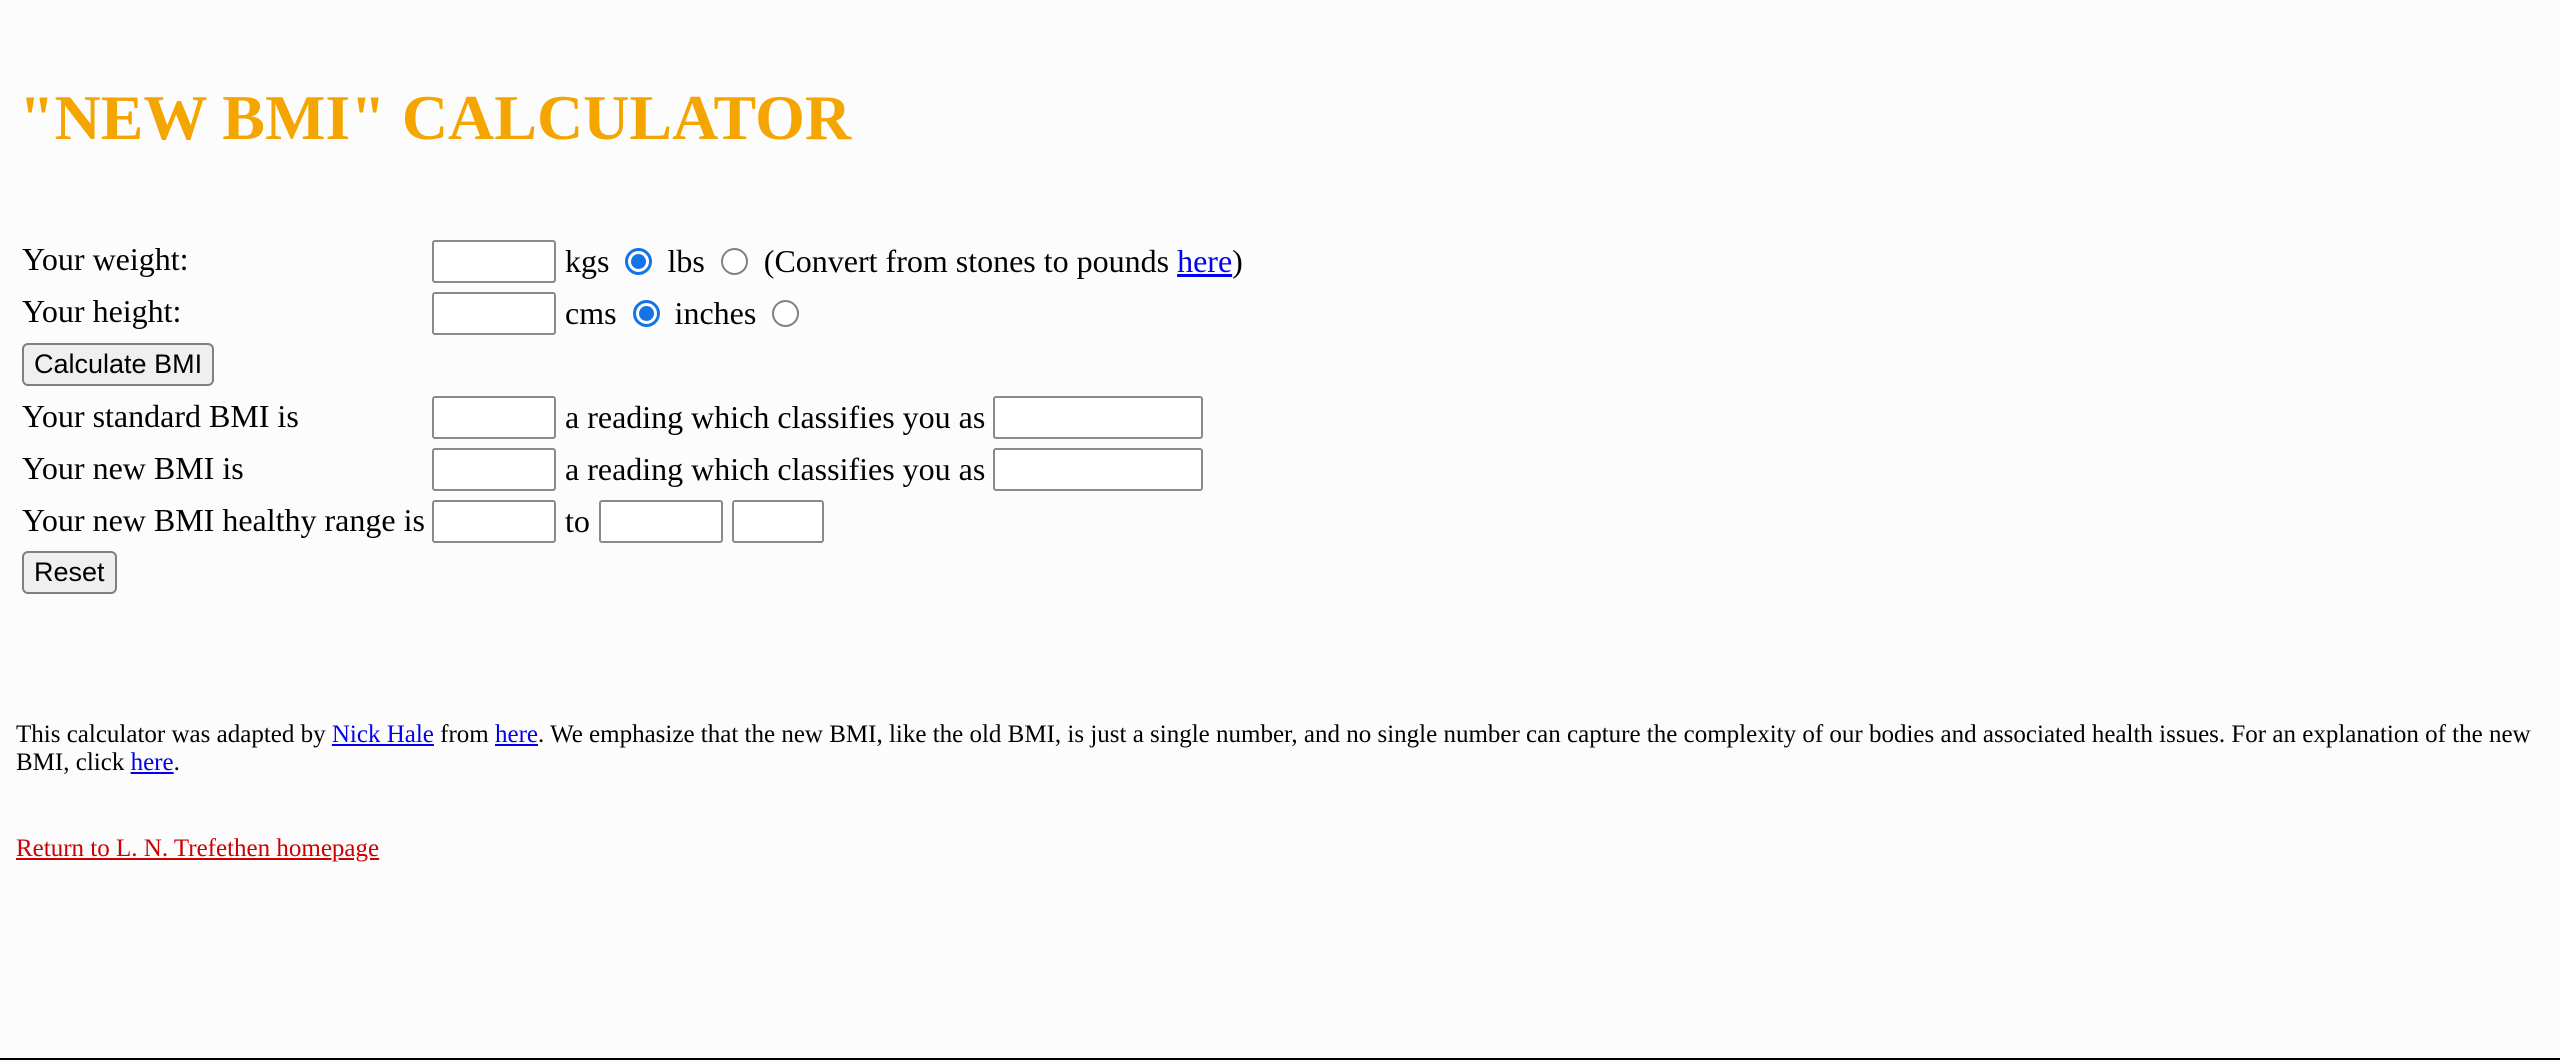 The height and width of the screenshot is (1062, 2560). Describe the element at coordinates (494, 521) in the screenshot. I see `range-low-output` at that location.